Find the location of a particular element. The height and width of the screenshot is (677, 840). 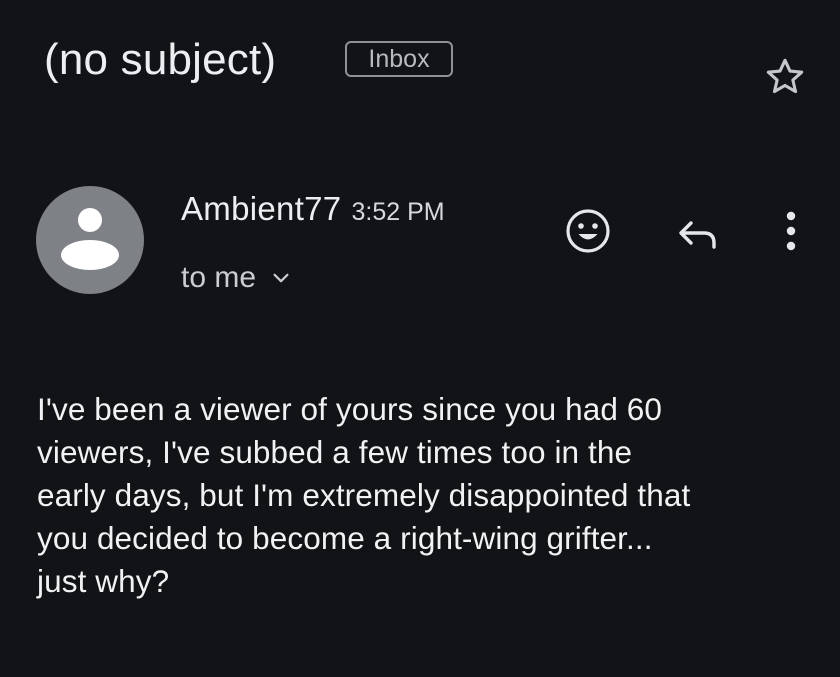

recipient-toggle: to me is located at coordinates (236, 278).